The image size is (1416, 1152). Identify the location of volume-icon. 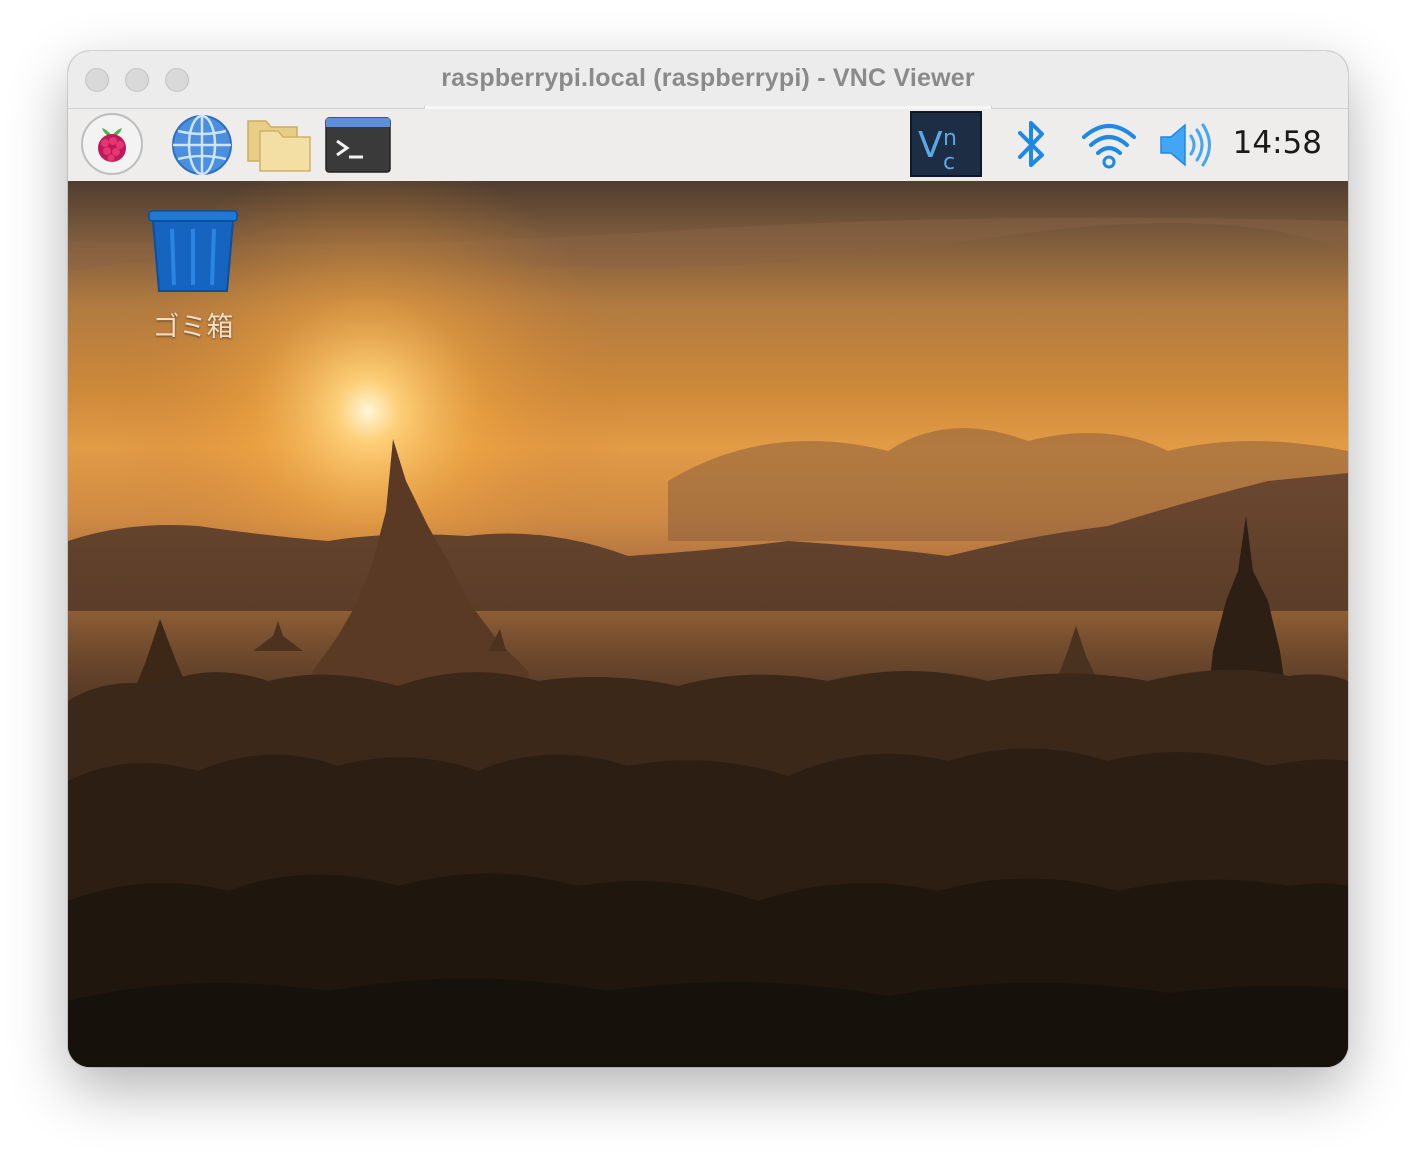
(1185, 145).